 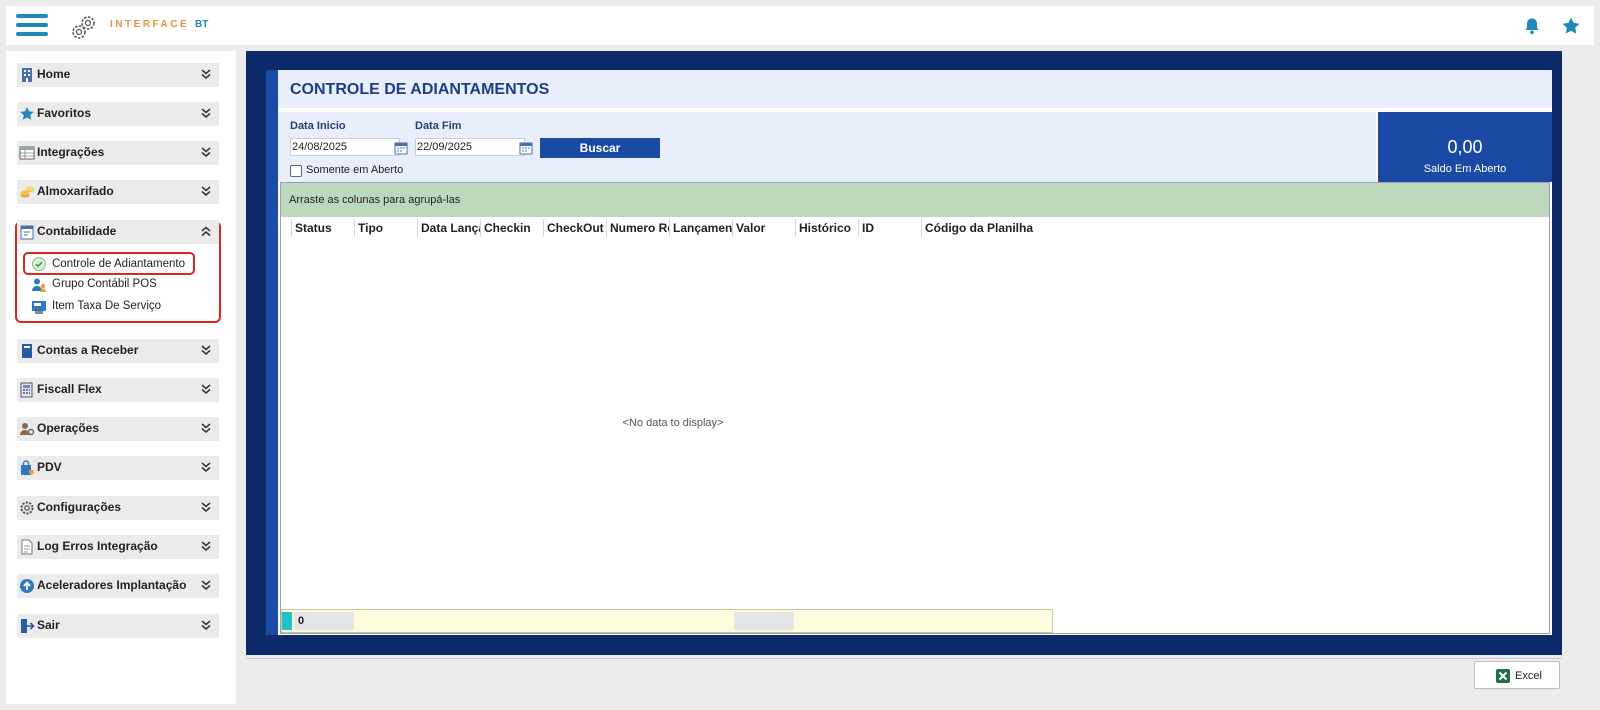 I want to click on top-bar: INTERFACE BT, so click(x=800, y=25).